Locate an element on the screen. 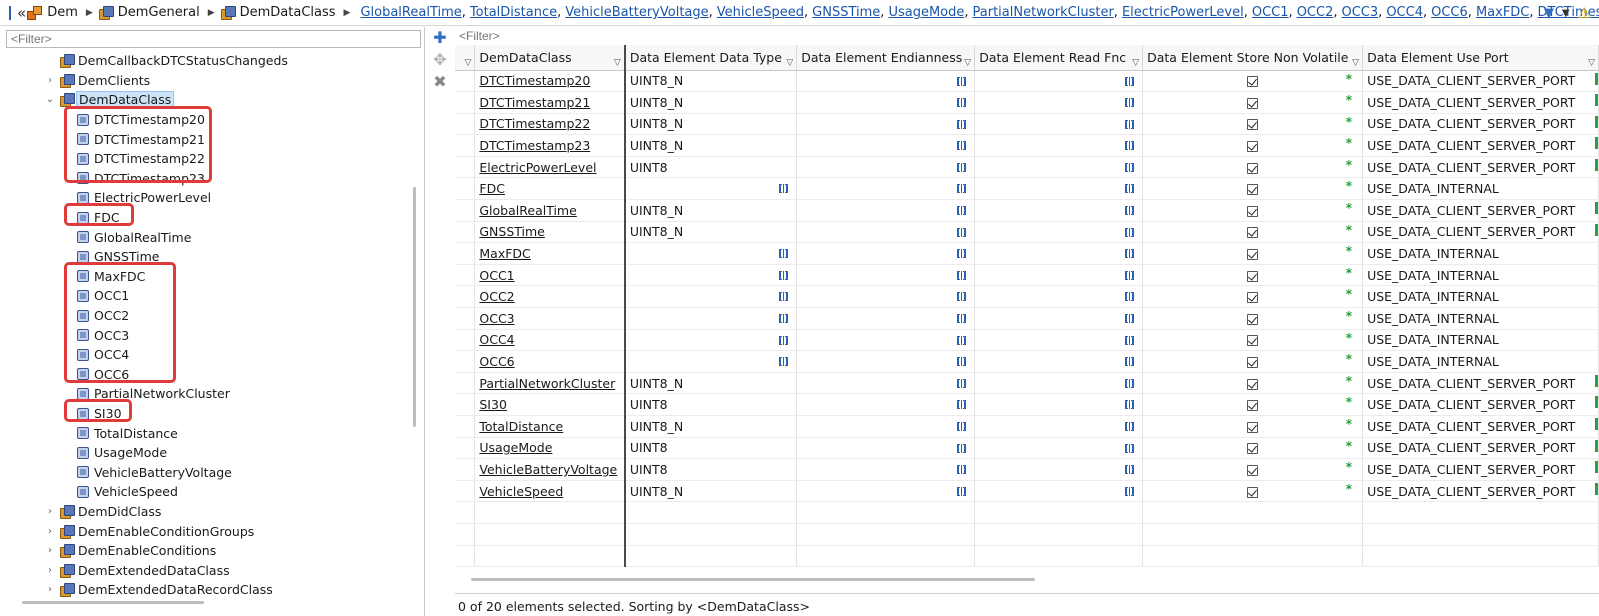 The height and width of the screenshot is (616, 1599). name-cell: DTCTimestamp22 is located at coordinates (550, 124).